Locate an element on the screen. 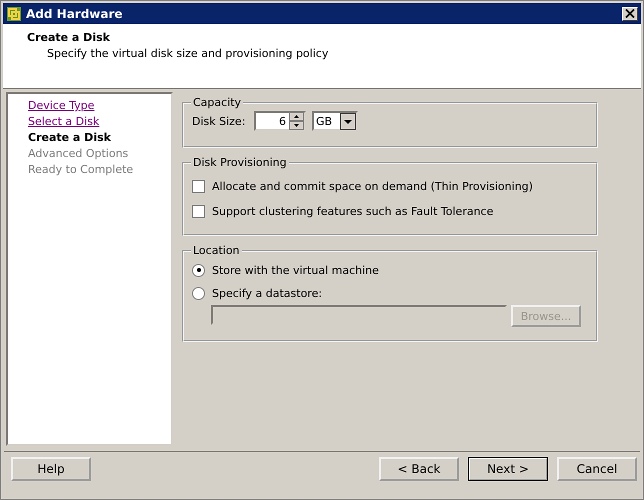 The width and height of the screenshot is (644, 500). radio-label: Specify a datastore: is located at coordinates (267, 293).